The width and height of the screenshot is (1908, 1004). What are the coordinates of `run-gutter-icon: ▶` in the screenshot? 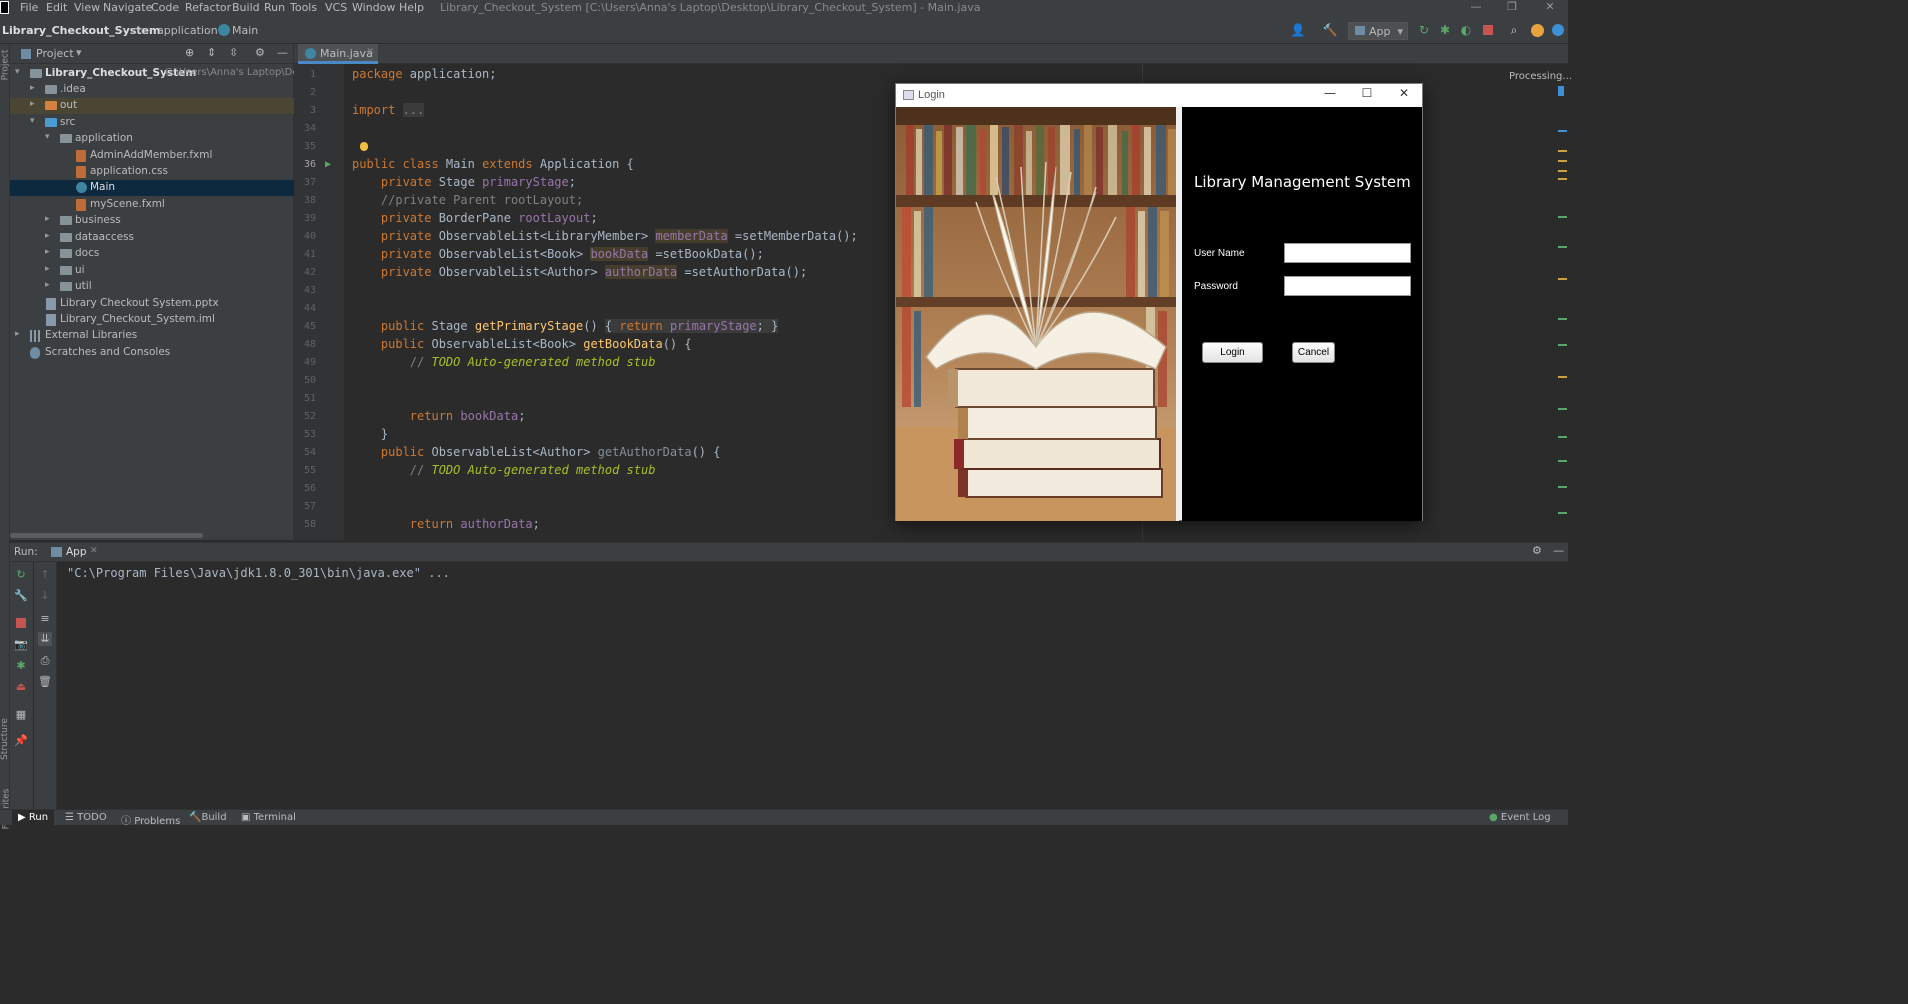 It's located at (328, 164).